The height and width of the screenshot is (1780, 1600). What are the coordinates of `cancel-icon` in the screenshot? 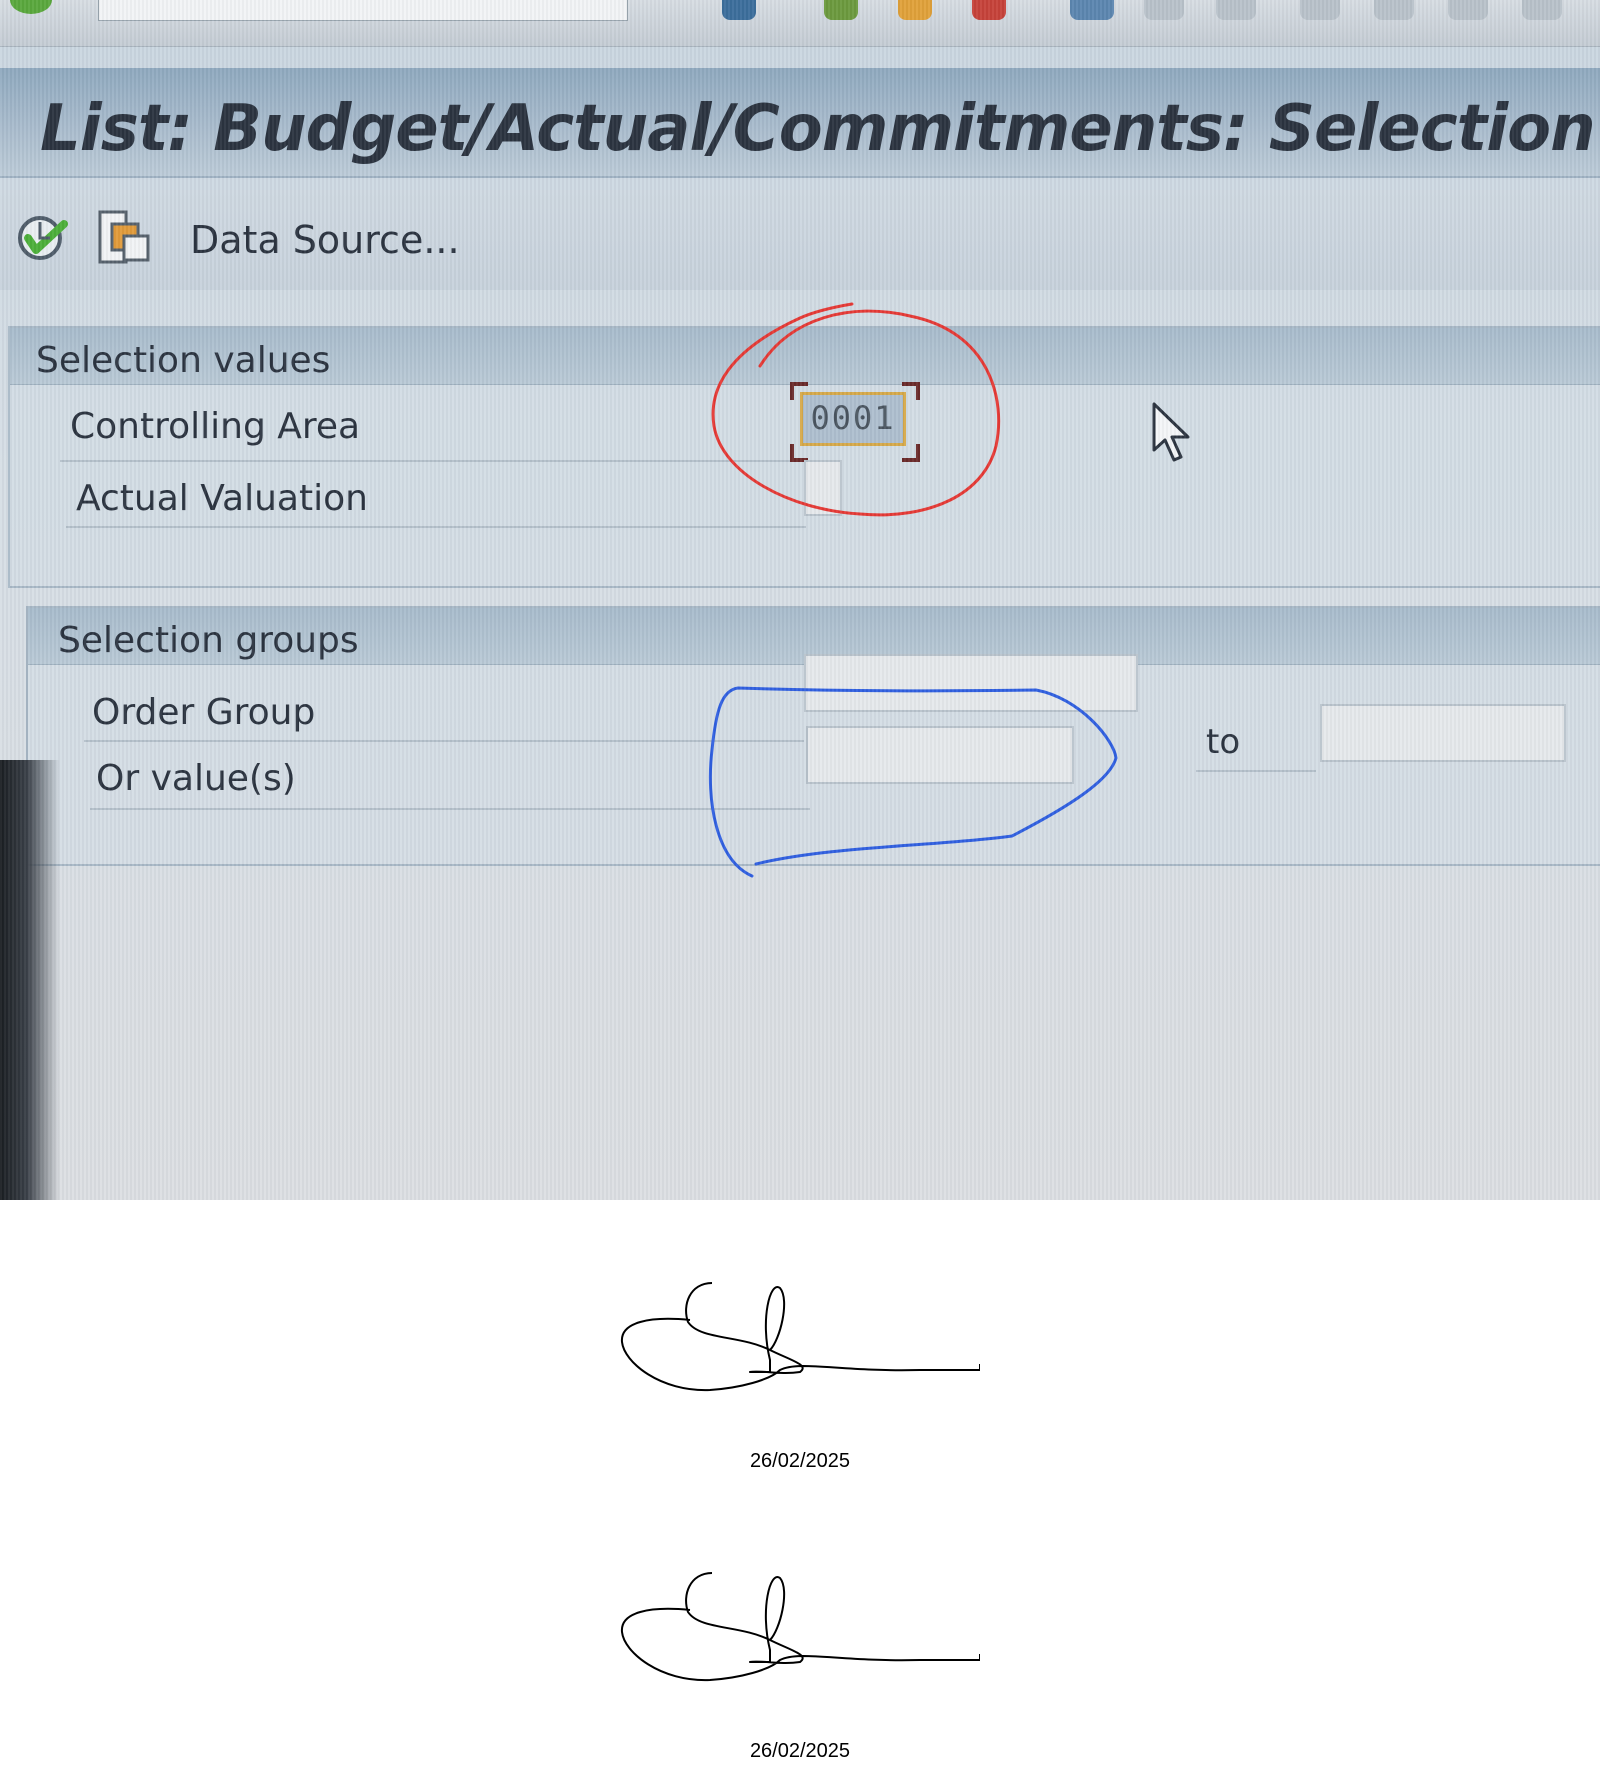 It's located at (989, 10).